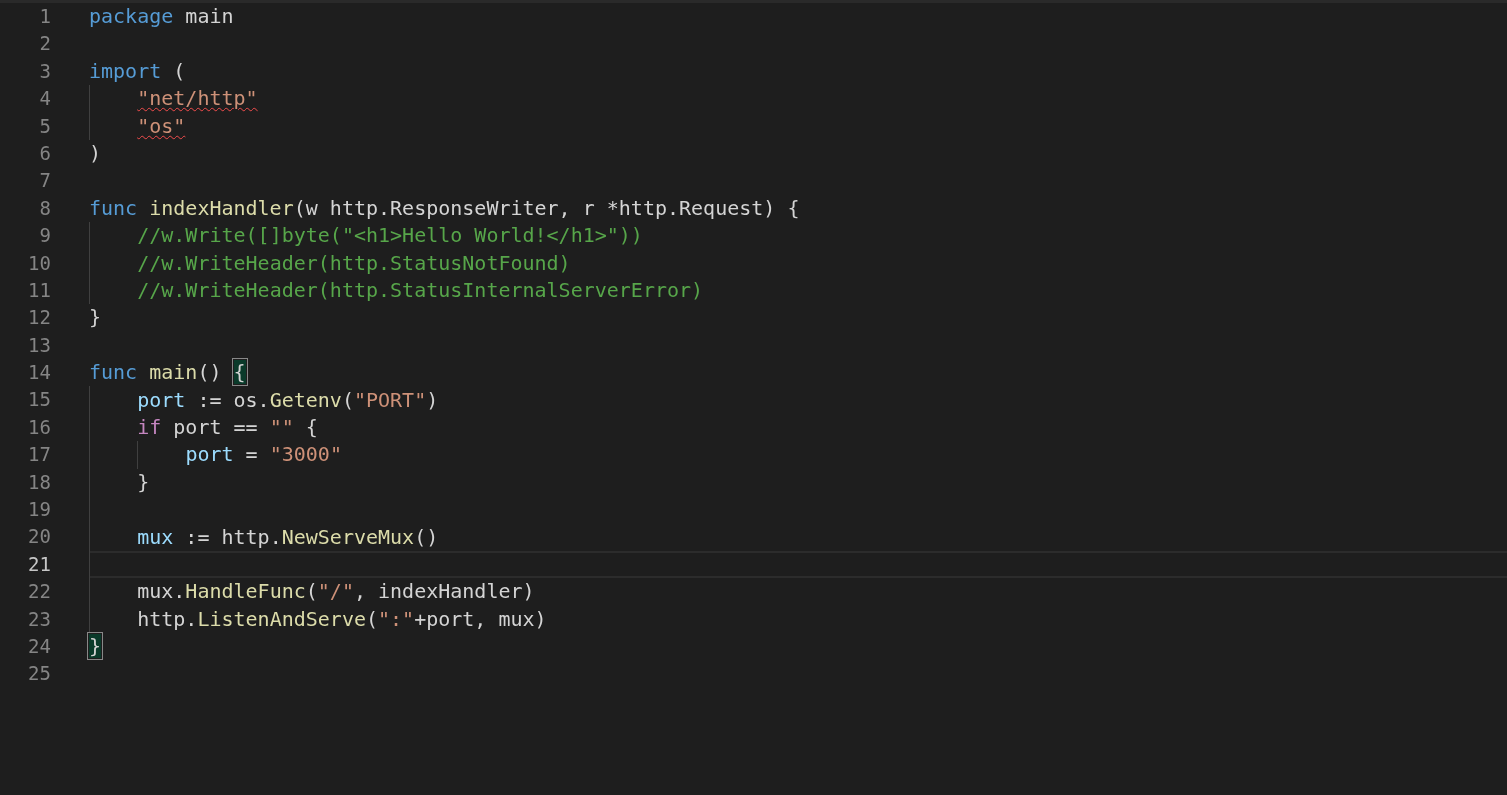  Describe the element at coordinates (39, 427) in the screenshot. I see `line-number: 16` at that location.